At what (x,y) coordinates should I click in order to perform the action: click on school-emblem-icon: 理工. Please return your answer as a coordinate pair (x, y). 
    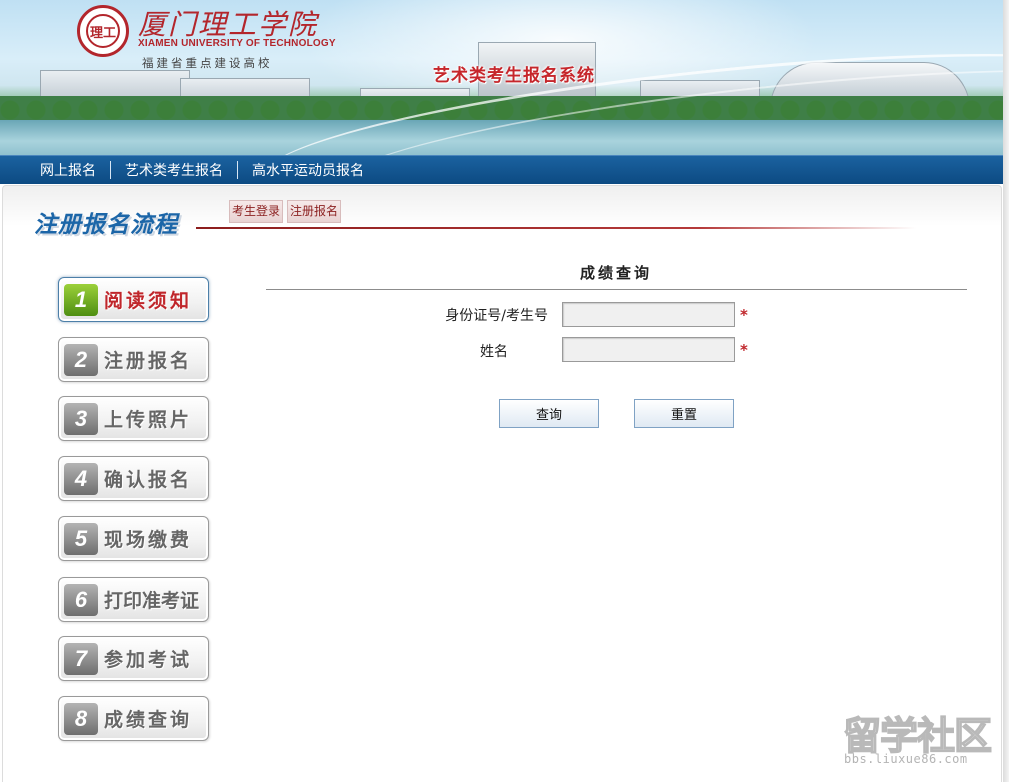
    Looking at the image, I should click on (103, 31).